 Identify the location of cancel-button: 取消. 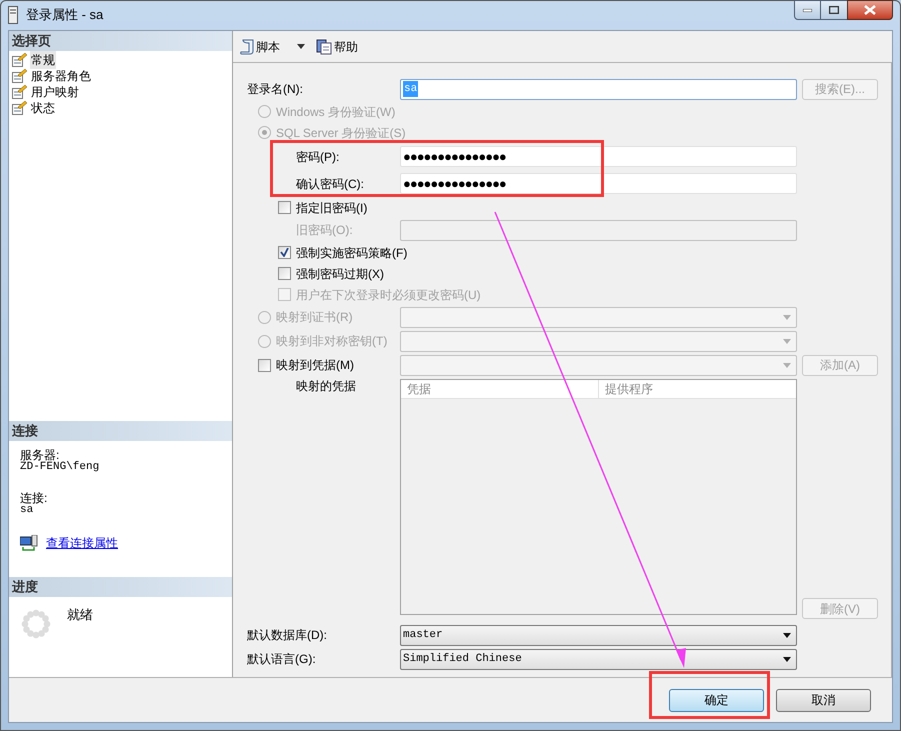
(823, 700).